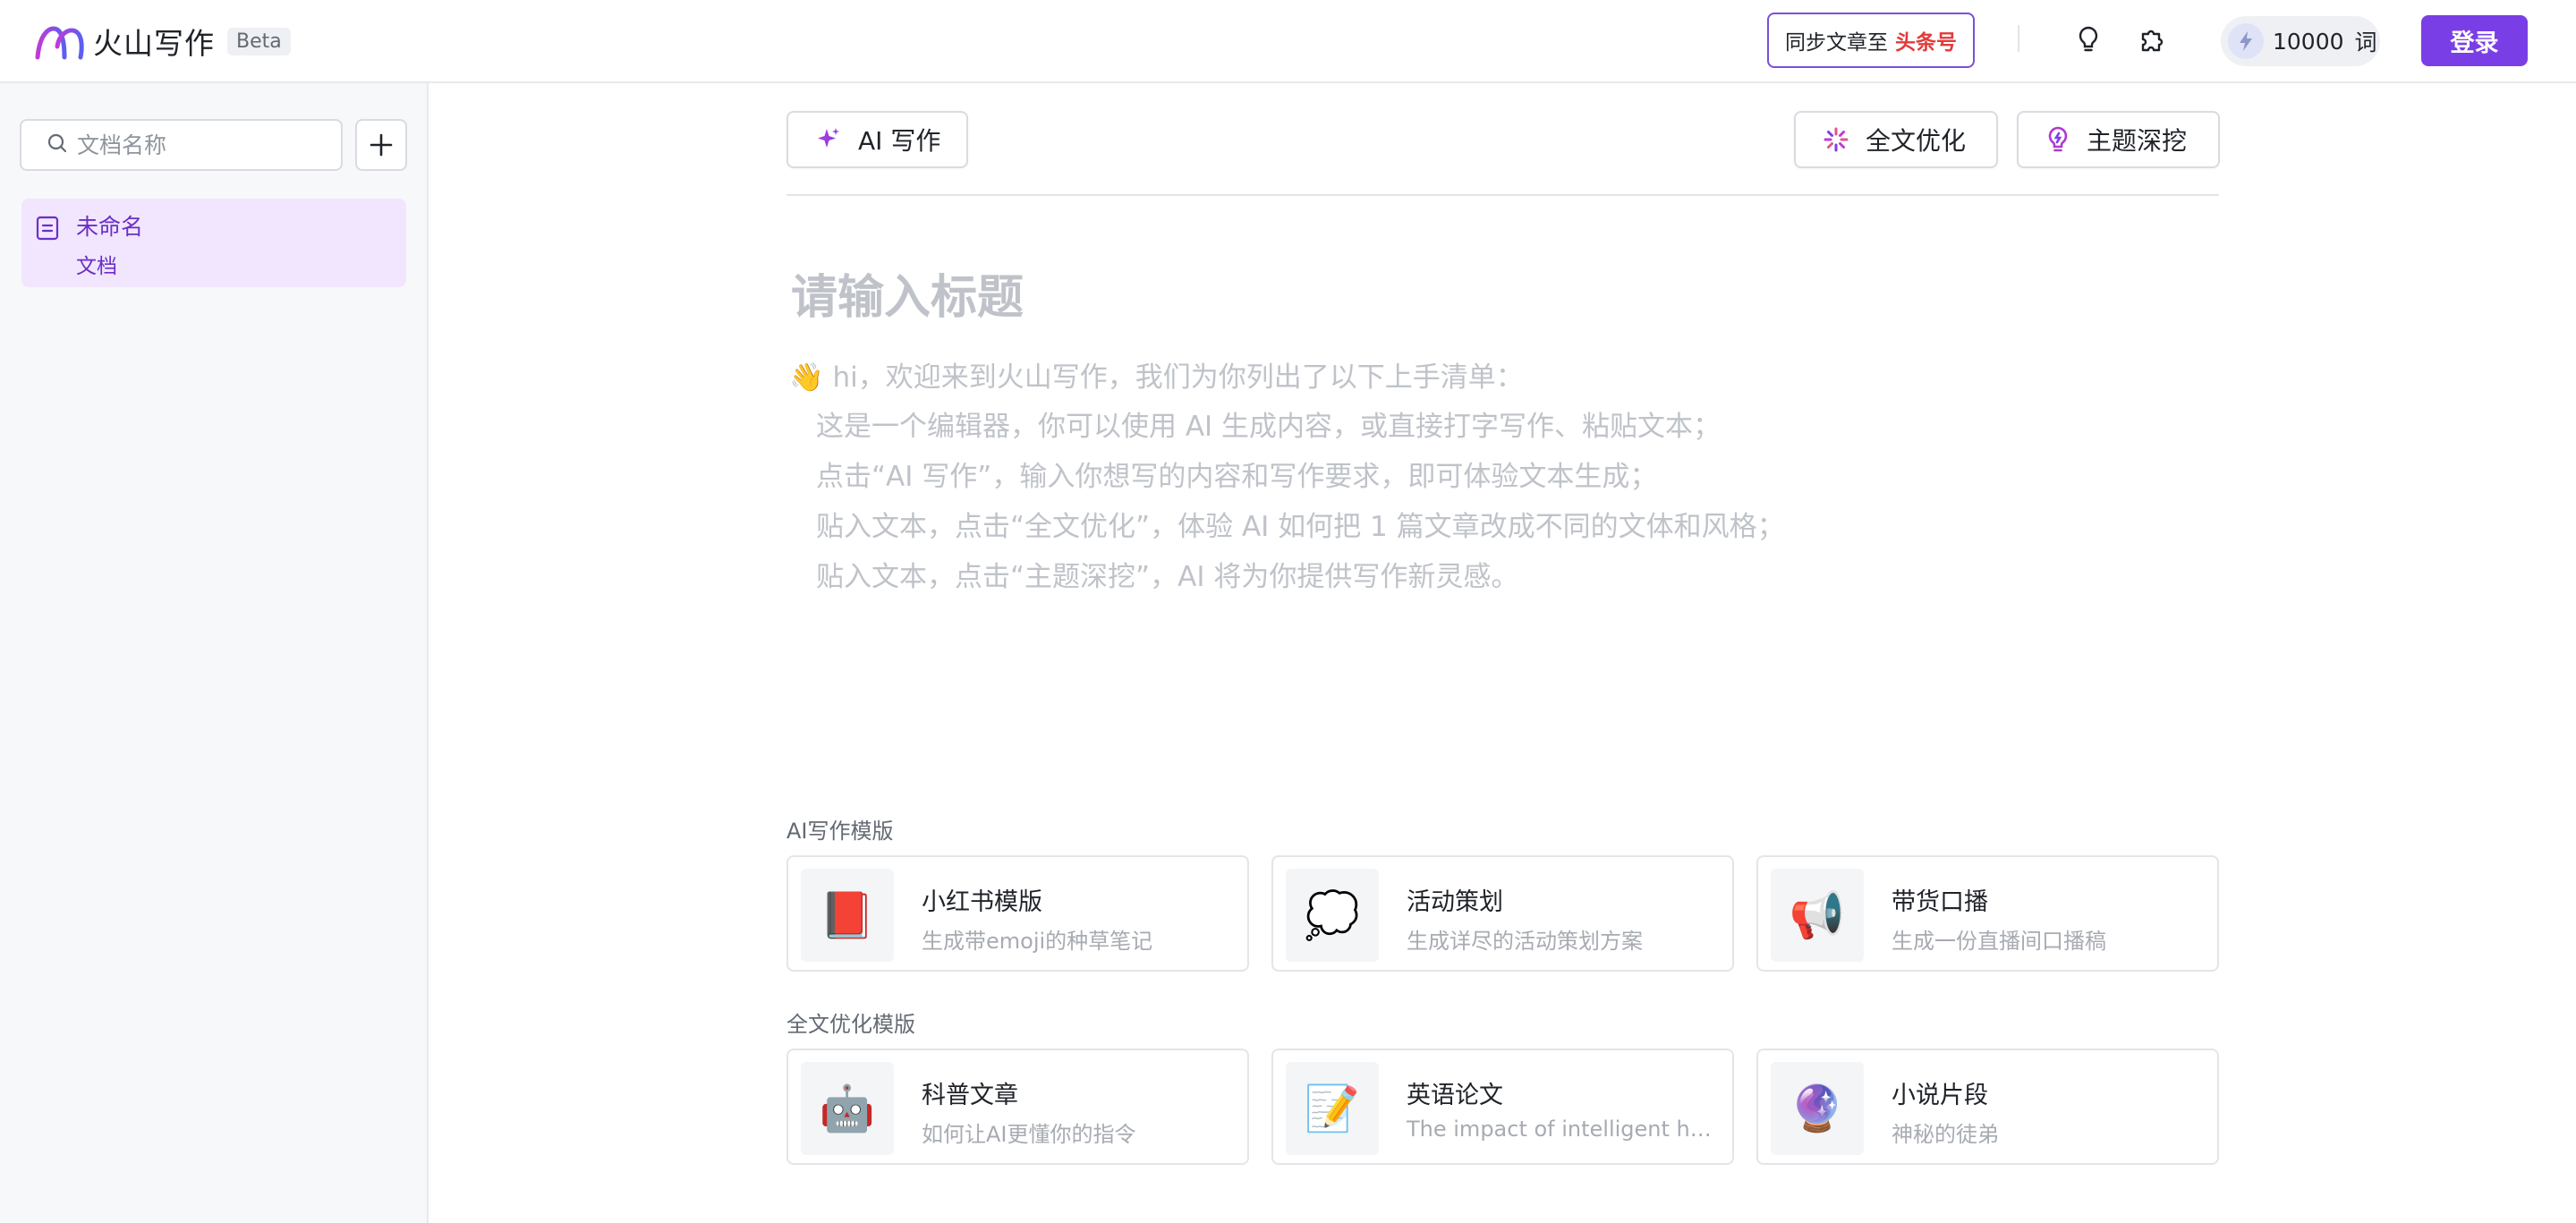 The height and width of the screenshot is (1223, 2576). I want to click on topic-deep-dive-label: 主题深挖, so click(2137, 141).